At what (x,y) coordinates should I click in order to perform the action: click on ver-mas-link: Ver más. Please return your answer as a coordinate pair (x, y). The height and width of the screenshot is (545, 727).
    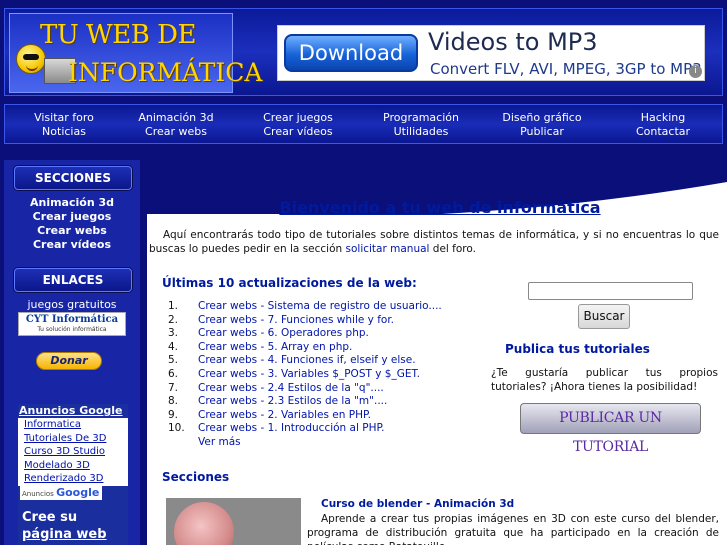
    Looking at the image, I should click on (219, 442).